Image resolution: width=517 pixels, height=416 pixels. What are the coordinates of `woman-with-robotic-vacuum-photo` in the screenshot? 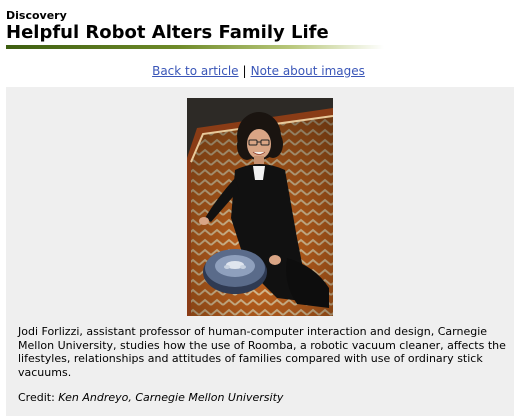 It's located at (260, 207).